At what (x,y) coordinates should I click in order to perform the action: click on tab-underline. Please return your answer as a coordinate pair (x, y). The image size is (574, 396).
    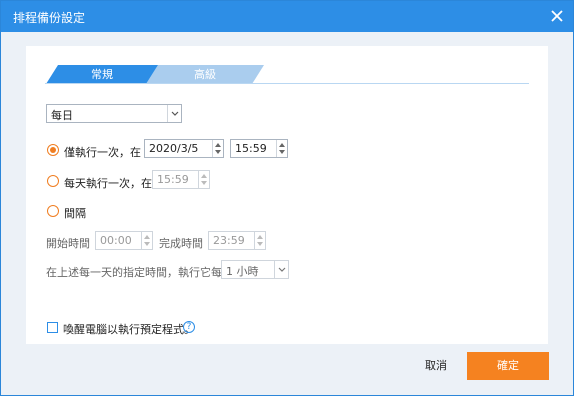
    Looking at the image, I should click on (287, 83).